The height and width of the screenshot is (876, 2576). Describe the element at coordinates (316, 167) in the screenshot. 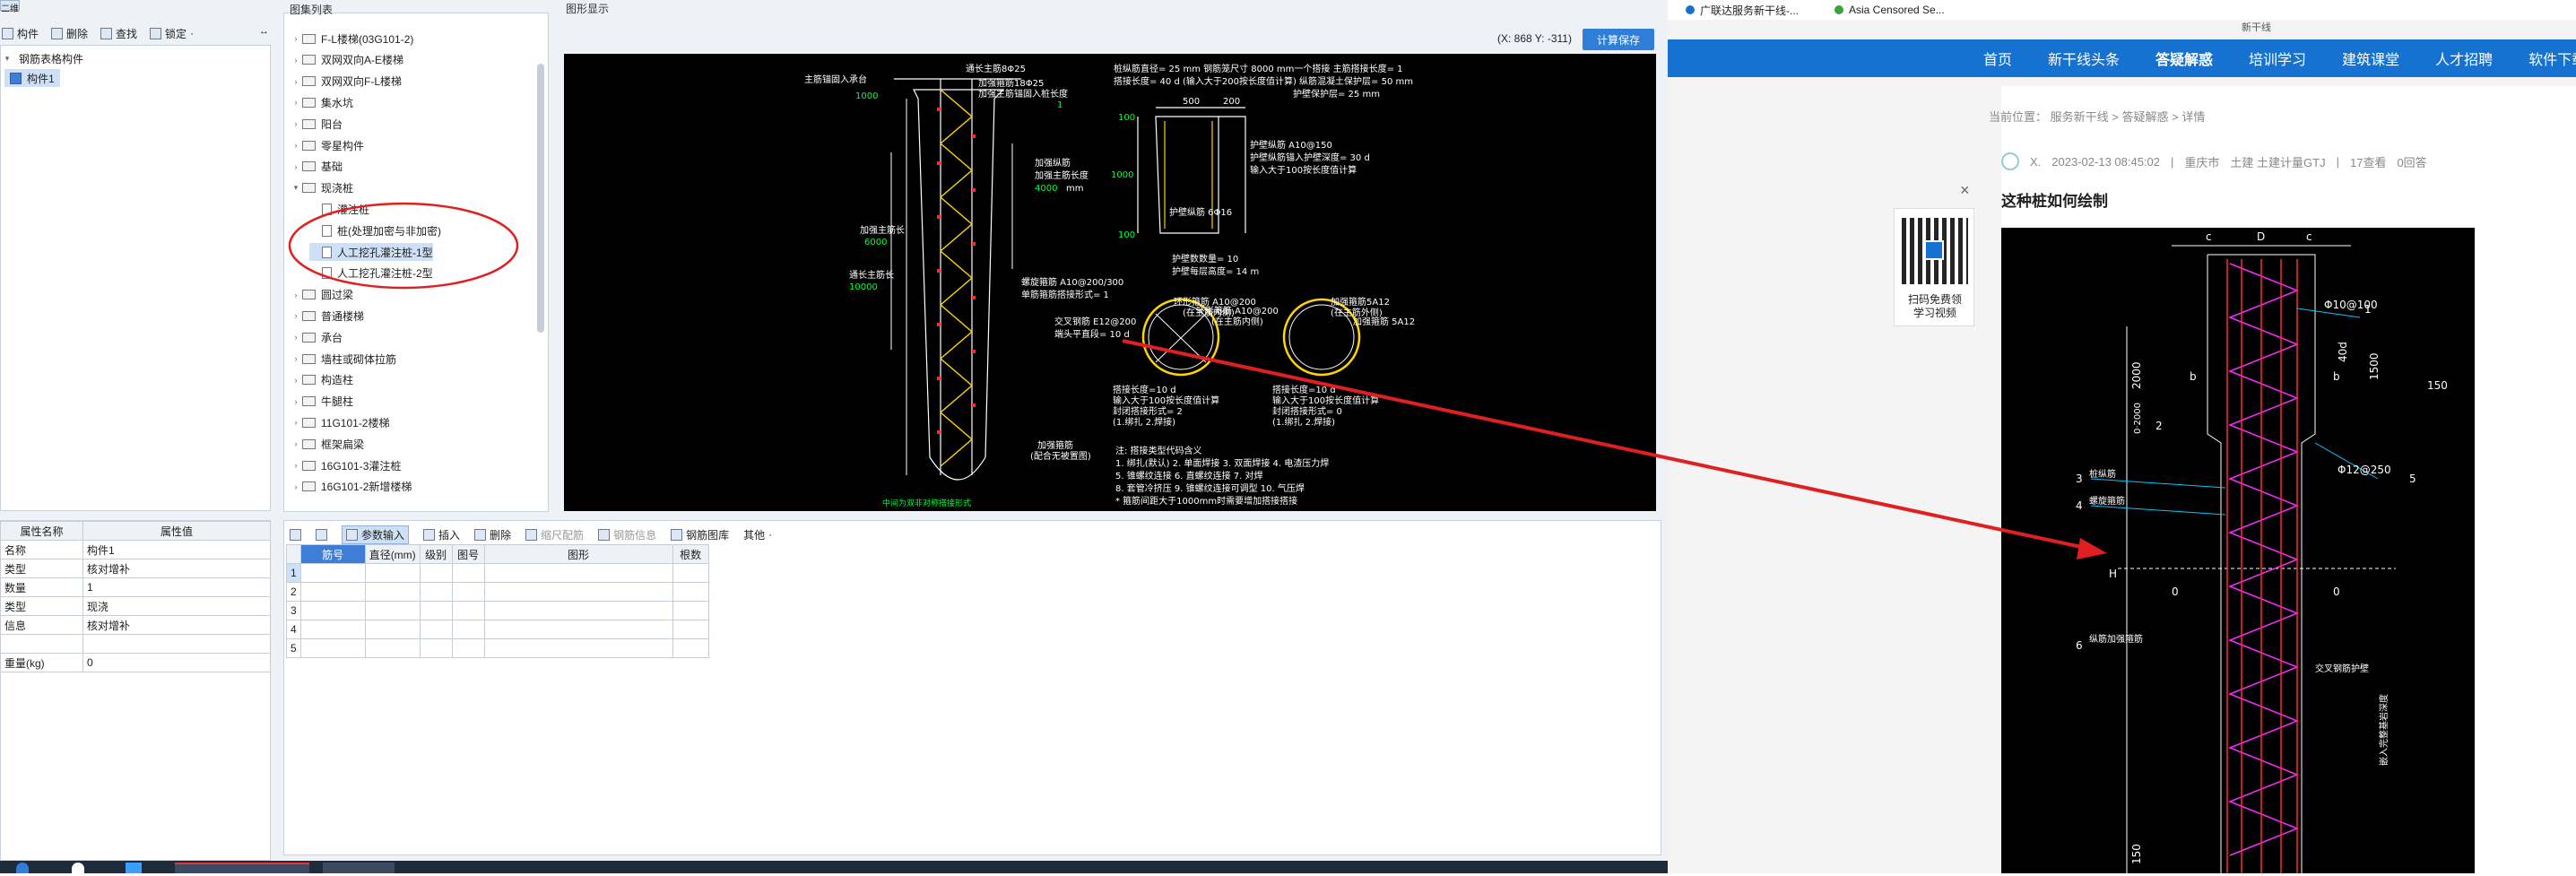

I see `tree-item: › 基础` at that location.